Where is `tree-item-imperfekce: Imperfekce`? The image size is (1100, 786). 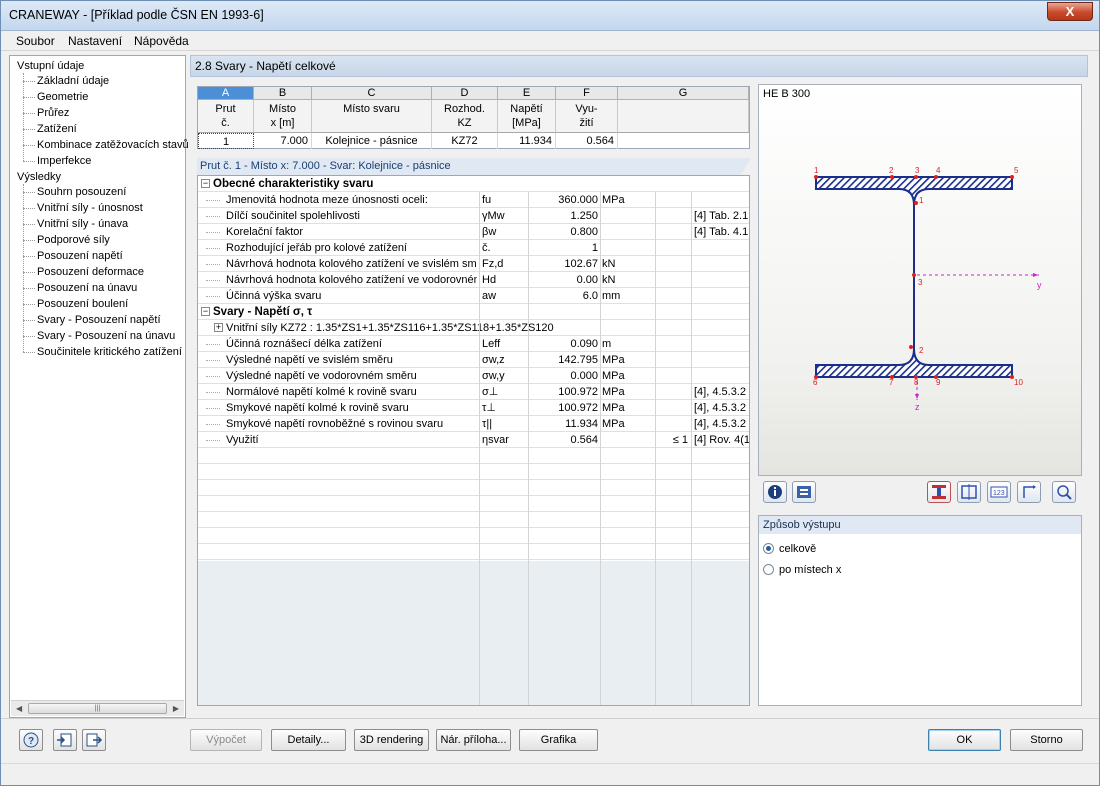
tree-item-imperfekce: Imperfekce is located at coordinates (64, 161).